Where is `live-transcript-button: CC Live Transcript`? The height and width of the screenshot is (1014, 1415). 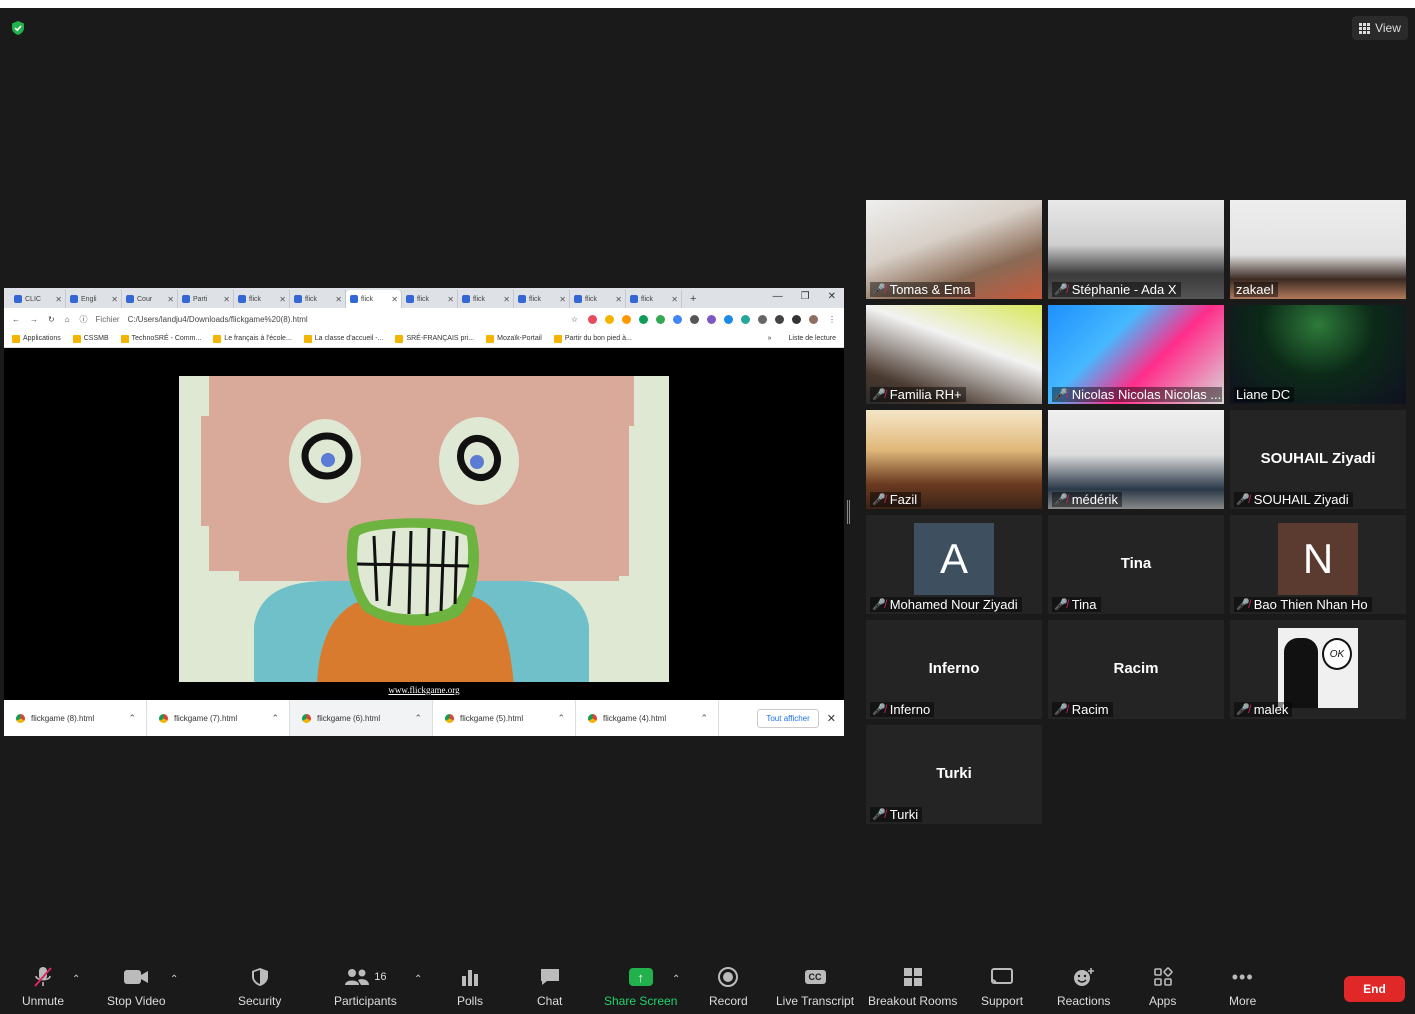 live-transcript-button: CC Live Transcript is located at coordinates (815, 987).